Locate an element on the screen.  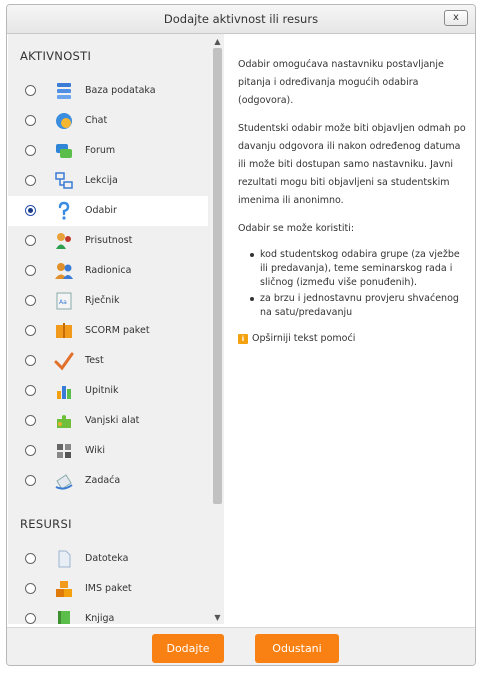
option-label: Vanjski alat is located at coordinates (112, 420).